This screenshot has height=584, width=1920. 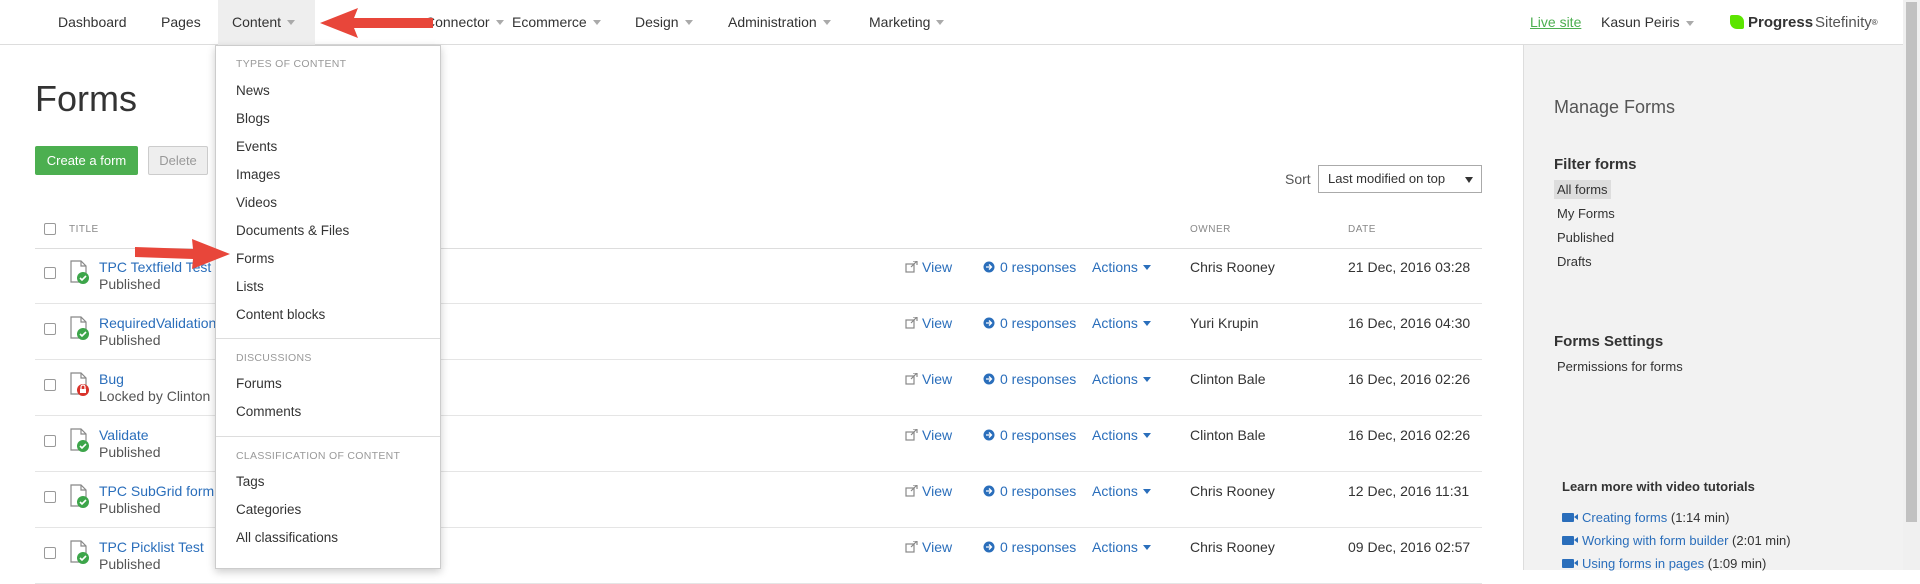 What do you see at coordinates (1585, 237) in the screenshot?
I see `filter-published: Published` at bounding box center [1585, 237].